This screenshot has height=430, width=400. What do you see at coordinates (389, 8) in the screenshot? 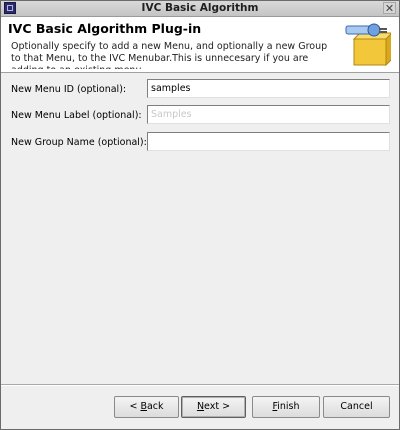
I see `close-button: ✕` at bounding box center [389, 8].